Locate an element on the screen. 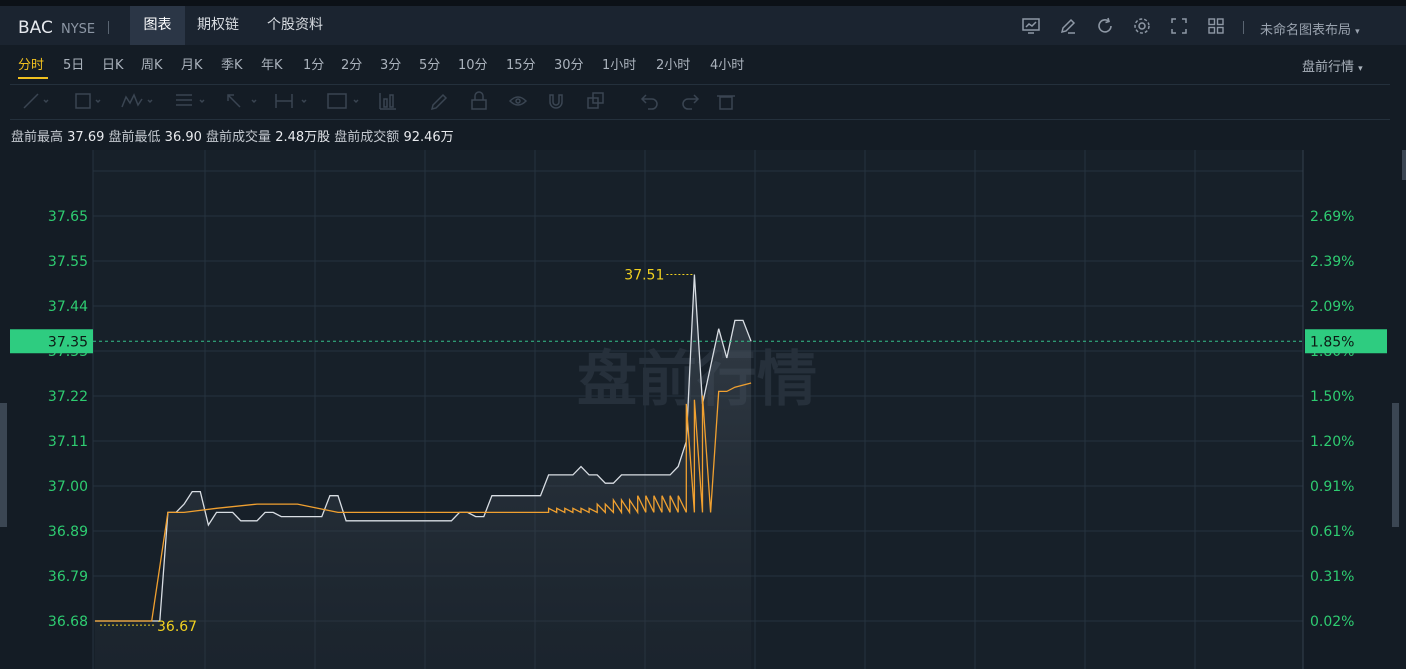  pct-tick-label: 0.61% is located at coordinates (1332, 532).